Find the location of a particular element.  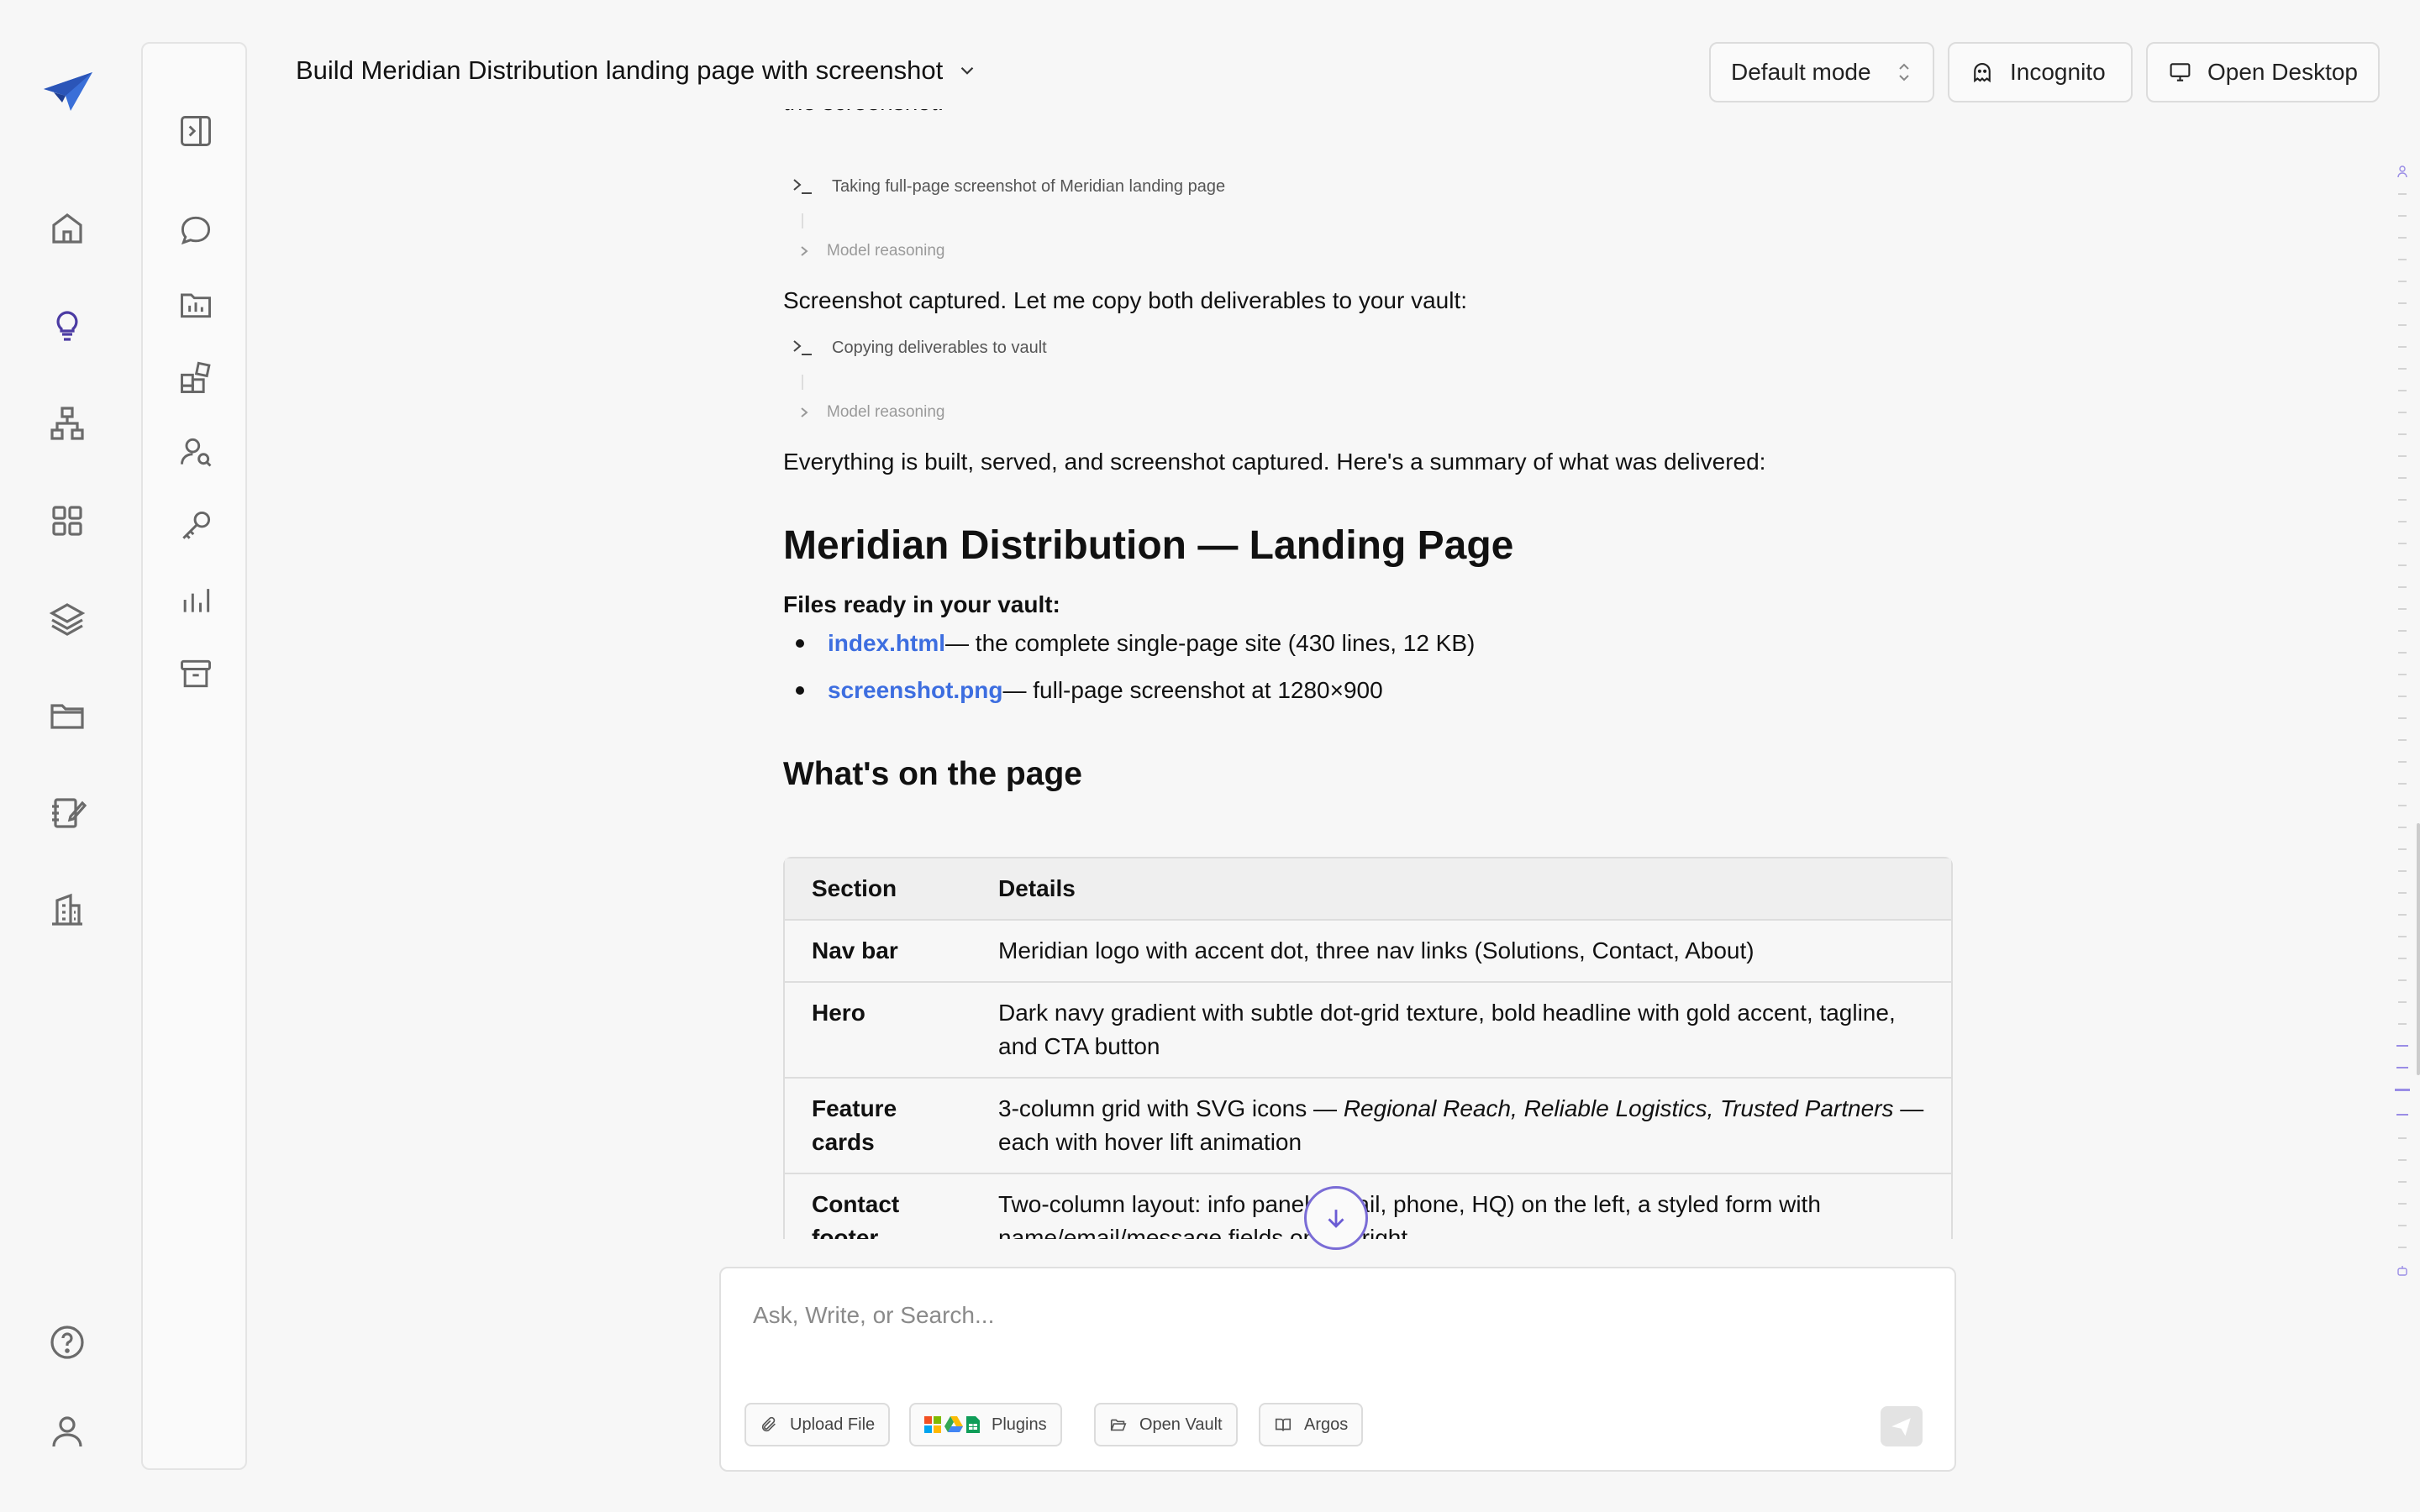

table-cell-section: Hero is located at coordinates (878, 1031).